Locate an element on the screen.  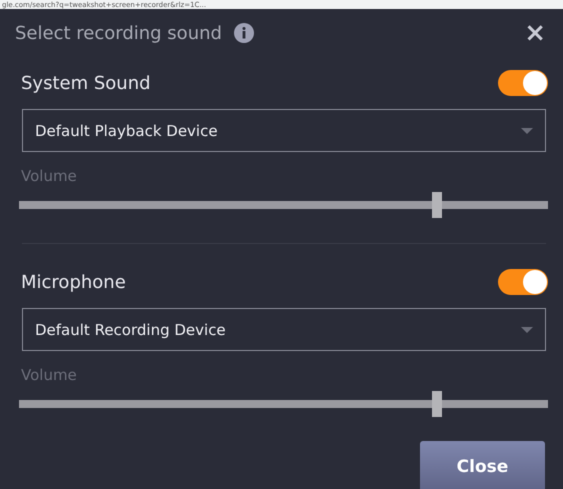
dialog-title: Select recording sound is located at coordinates (118, 33).